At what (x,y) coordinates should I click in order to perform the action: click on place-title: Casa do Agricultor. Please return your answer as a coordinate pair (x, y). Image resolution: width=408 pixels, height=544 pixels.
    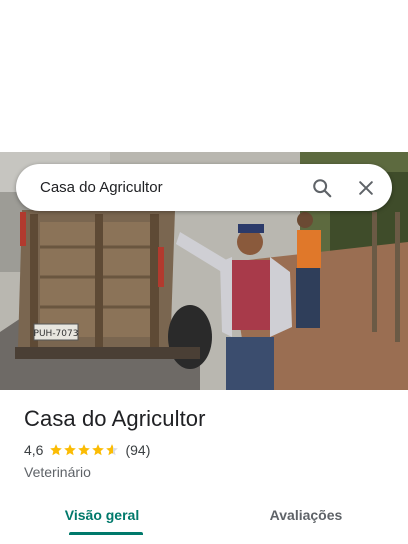
    Looking at the image, I should click on (115, 418).